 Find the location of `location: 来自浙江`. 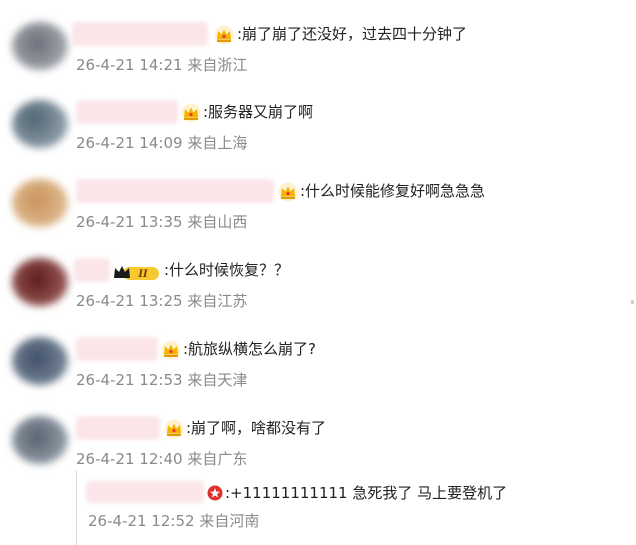

location: 来自浙江 is located at coordinates (217, 65).